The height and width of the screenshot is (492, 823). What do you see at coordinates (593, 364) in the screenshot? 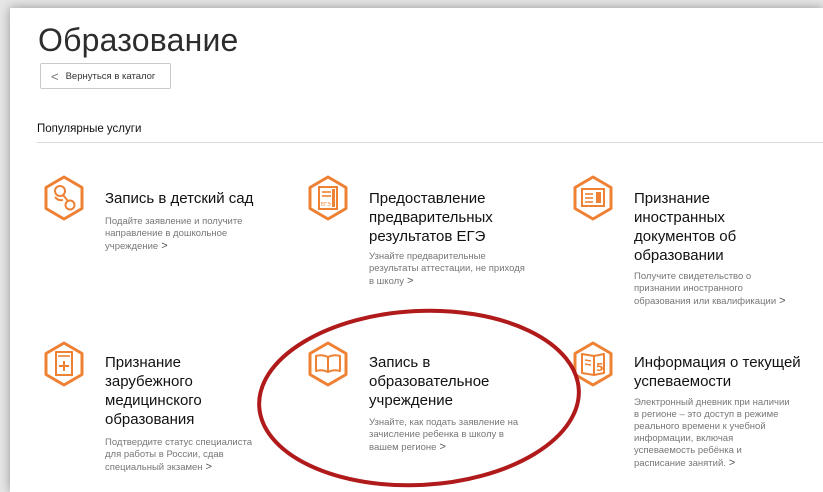
I see `grade-diary-icon: 5` at bounding box center [593, 364].